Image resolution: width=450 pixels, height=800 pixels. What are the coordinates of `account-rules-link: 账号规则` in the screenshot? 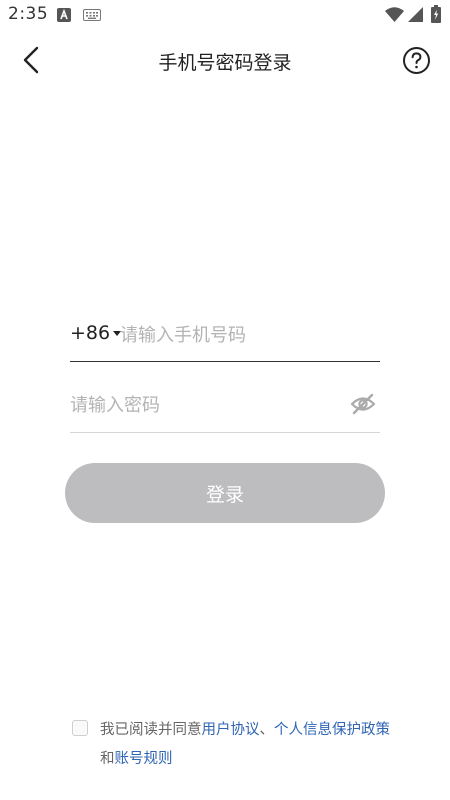 It's located at (144, 759).